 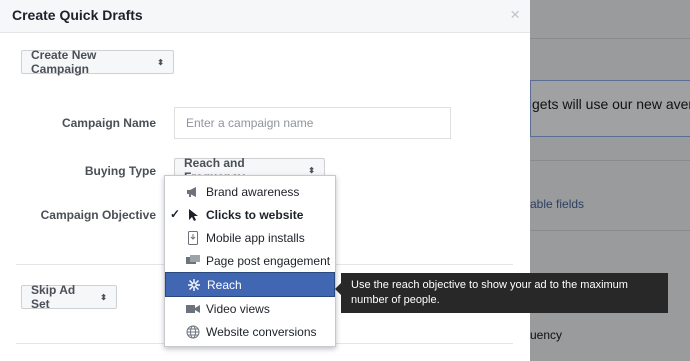 What do you see at coordinates (193, 332) in the screenshot?
I see `globe-icon` at bounding box center [193, 332].